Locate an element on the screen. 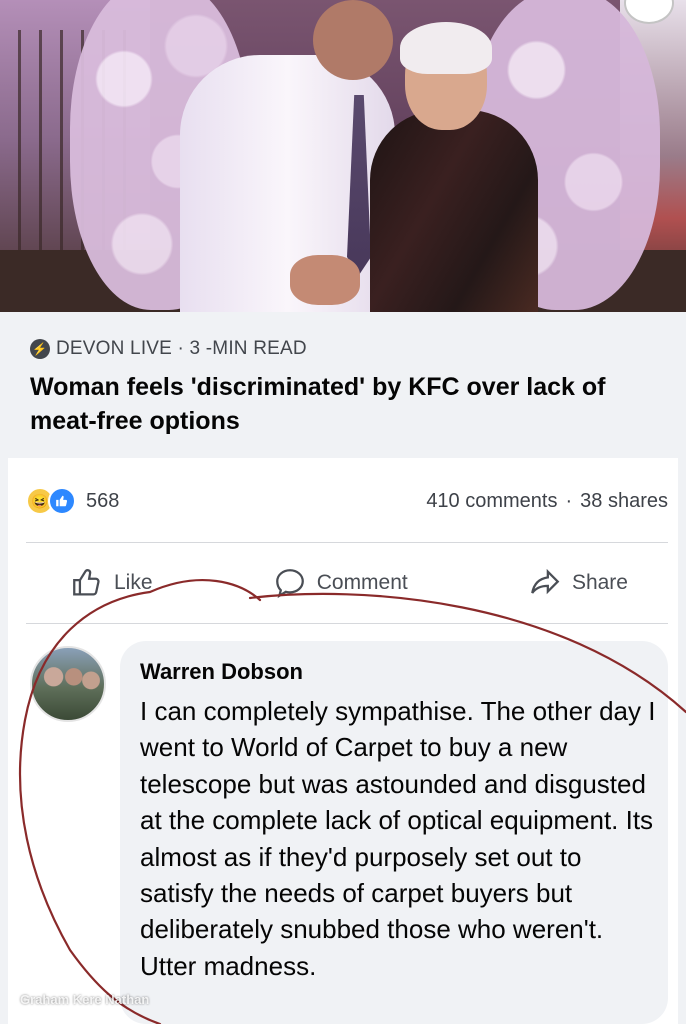  reactions-summary: 😆 568 is located at coordinates (72, 501).